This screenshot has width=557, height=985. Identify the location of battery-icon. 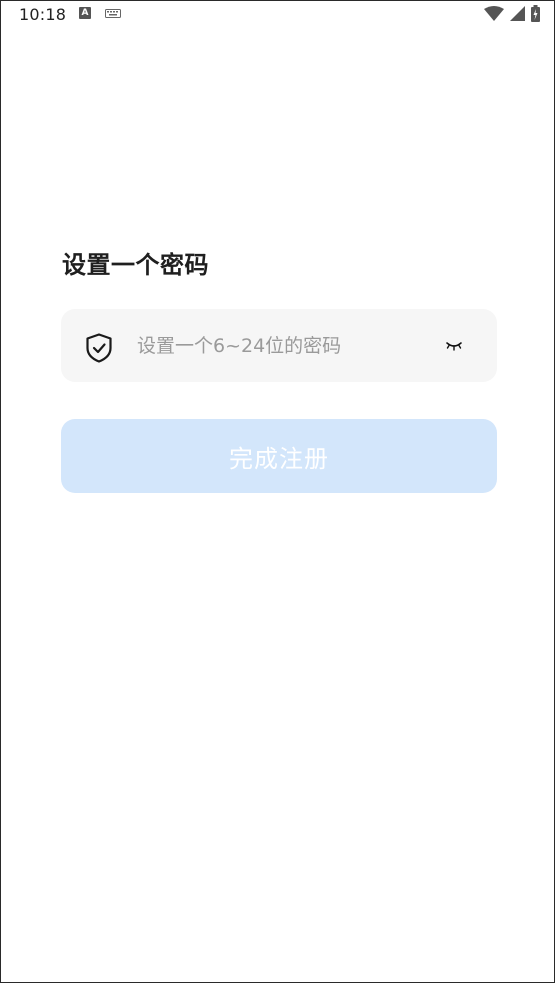
(535, 13).